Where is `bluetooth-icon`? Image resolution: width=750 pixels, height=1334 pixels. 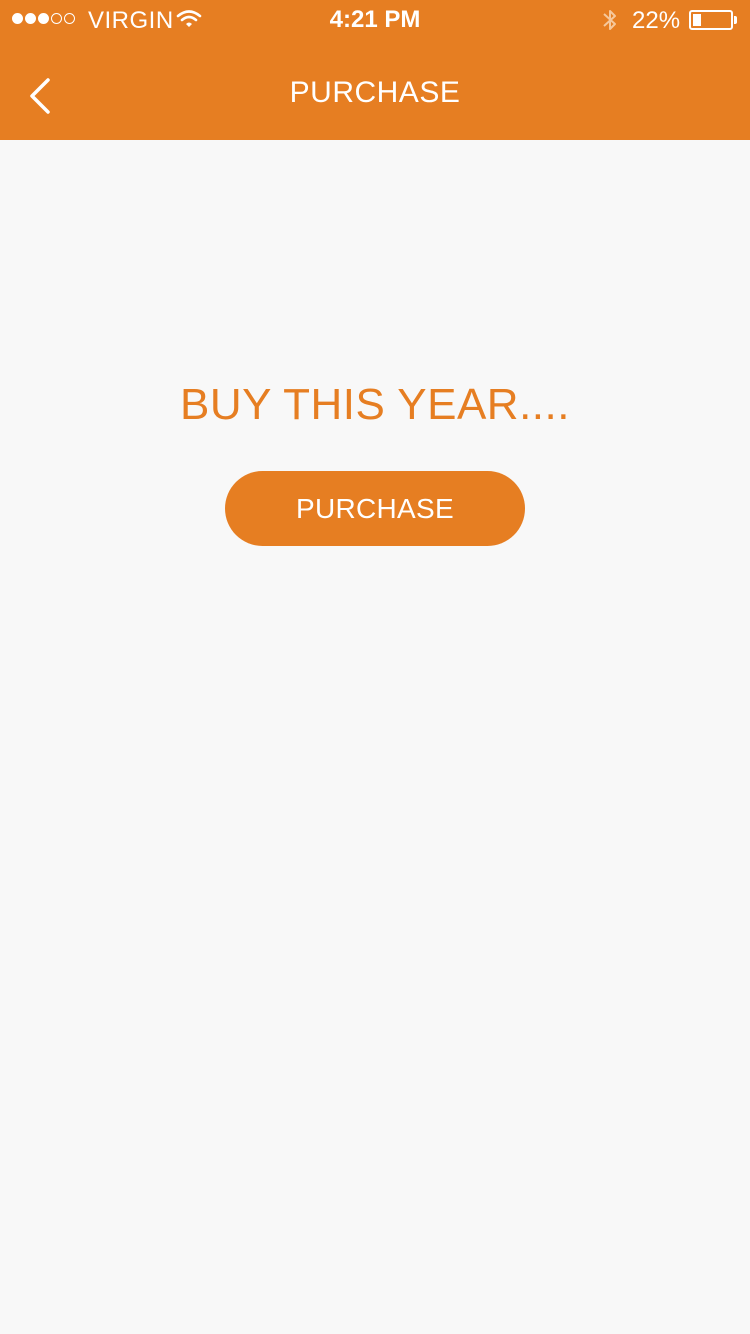
bluetooth-icon is located at coordinates (609, 20).